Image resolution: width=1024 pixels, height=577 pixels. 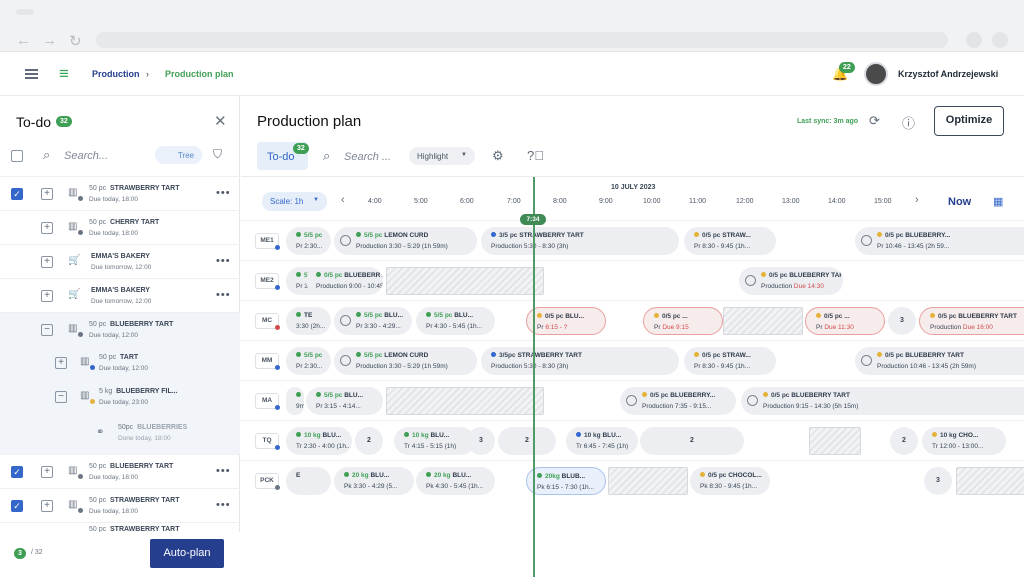 What do you see at coordinates (267, 401) in the screenshot?
I see `lane-label: MA` at bounding box center [267, 401].